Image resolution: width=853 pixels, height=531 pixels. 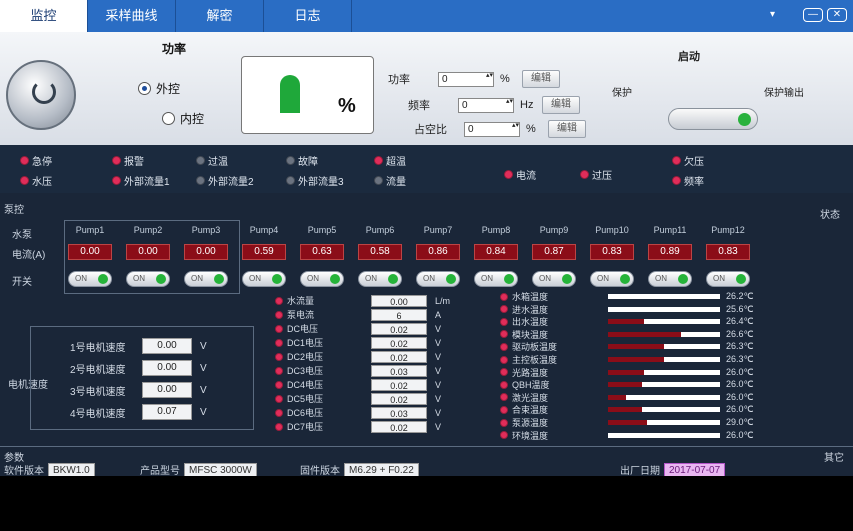 What do you see at coordinates (531, 385) in the screenshot?
I see `temperature-name: QBH温度` at bounding box center [531, 385].